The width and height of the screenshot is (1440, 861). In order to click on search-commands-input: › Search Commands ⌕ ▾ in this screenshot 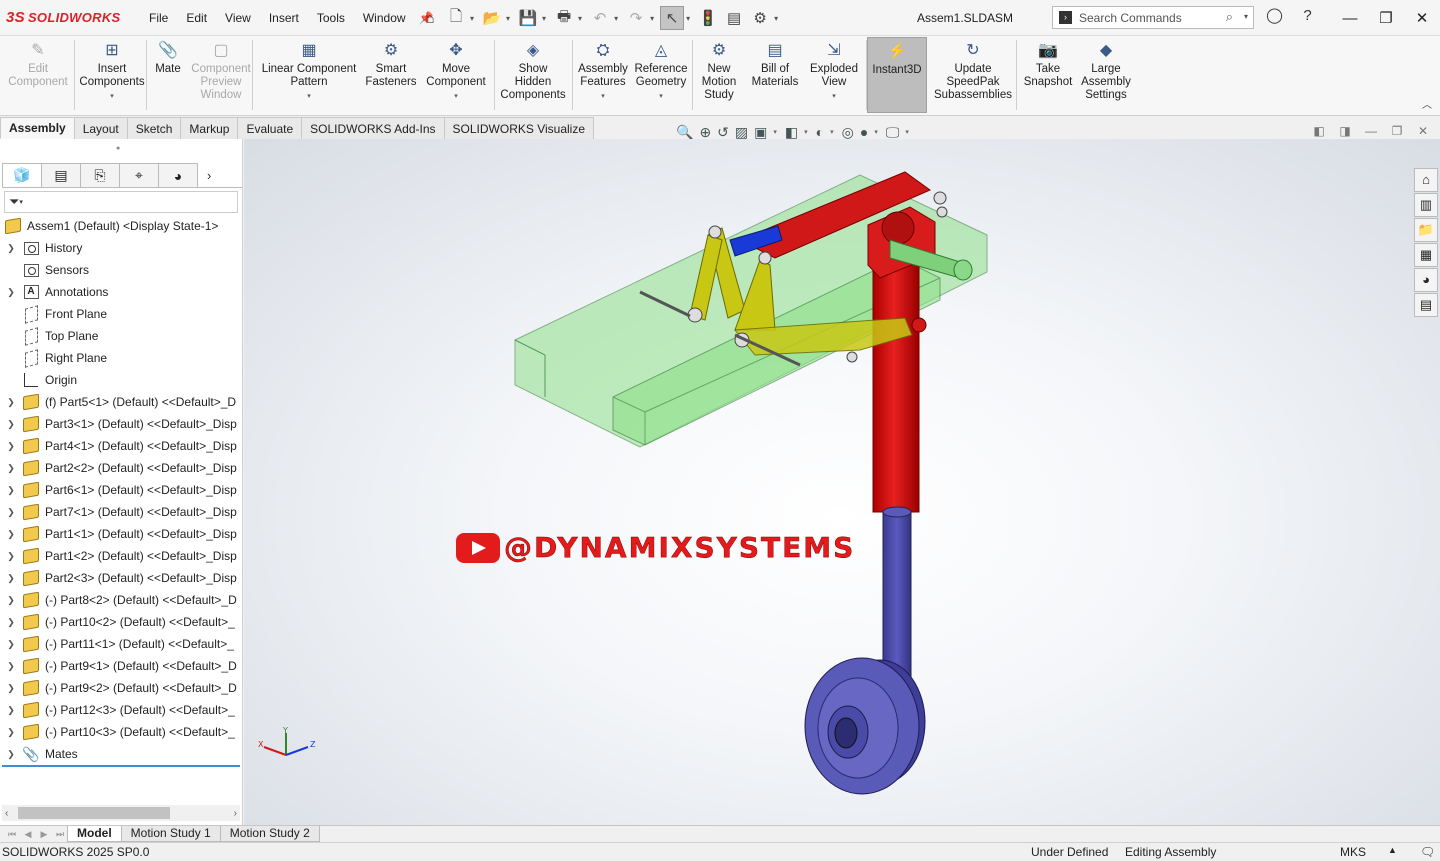, I will do `click(1153, 17)`.